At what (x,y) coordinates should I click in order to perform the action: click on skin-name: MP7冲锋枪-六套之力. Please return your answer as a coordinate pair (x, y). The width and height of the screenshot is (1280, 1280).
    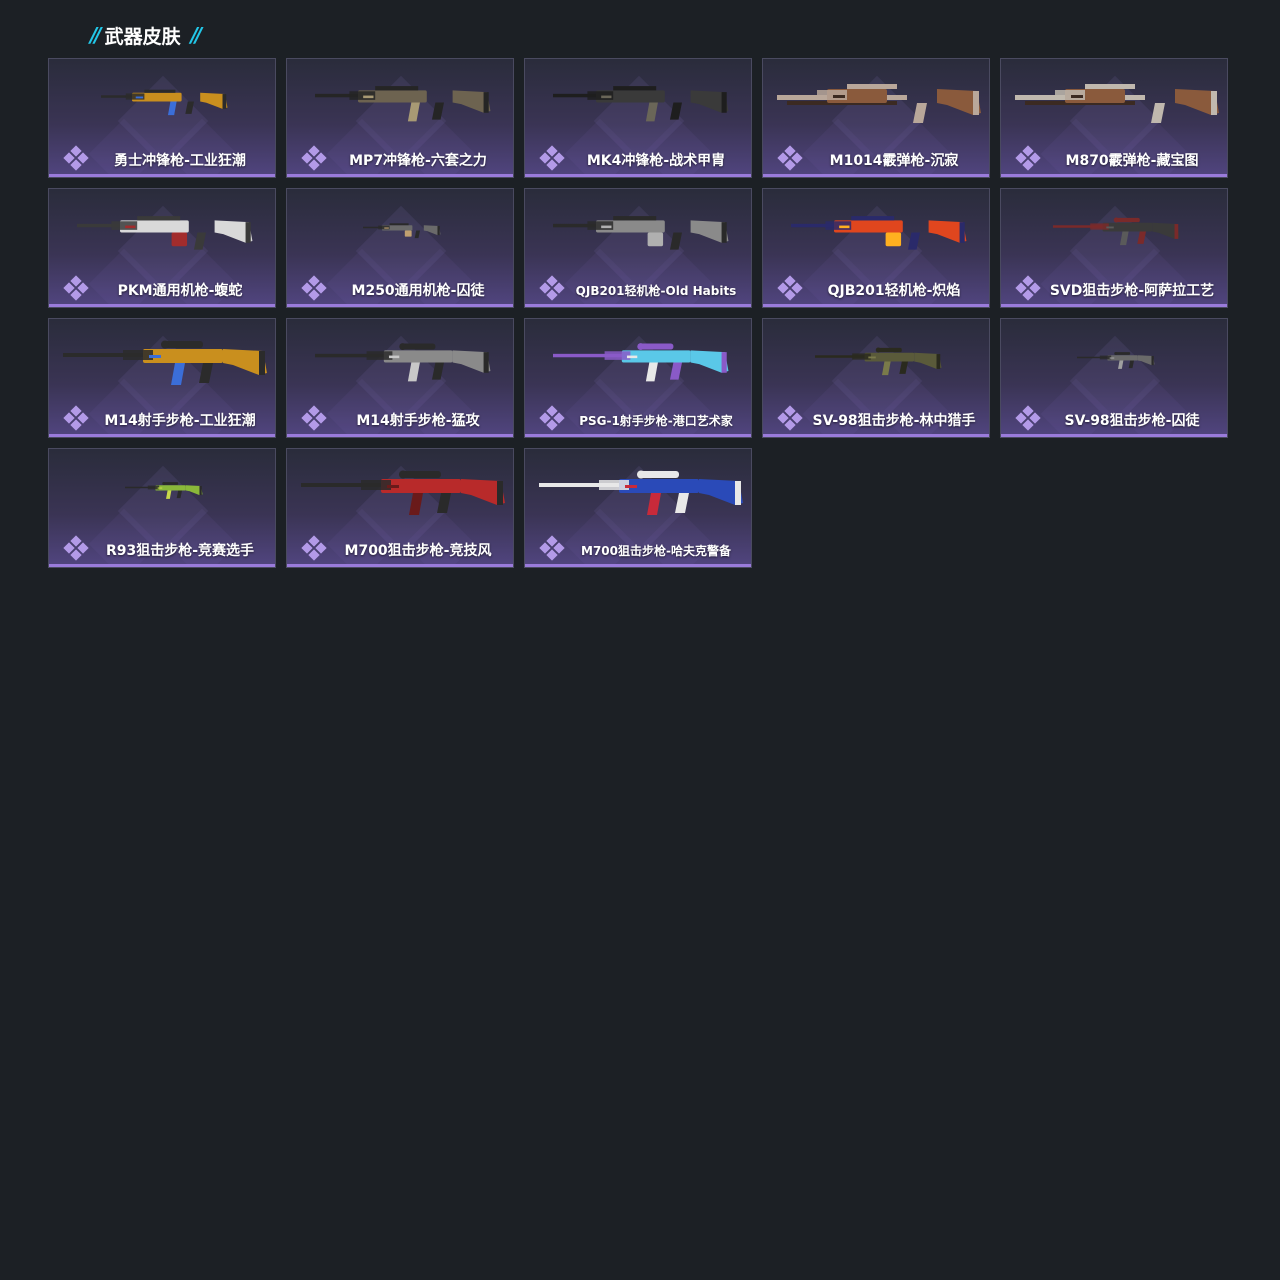
    Looking at the image, I should click on (418, 161).